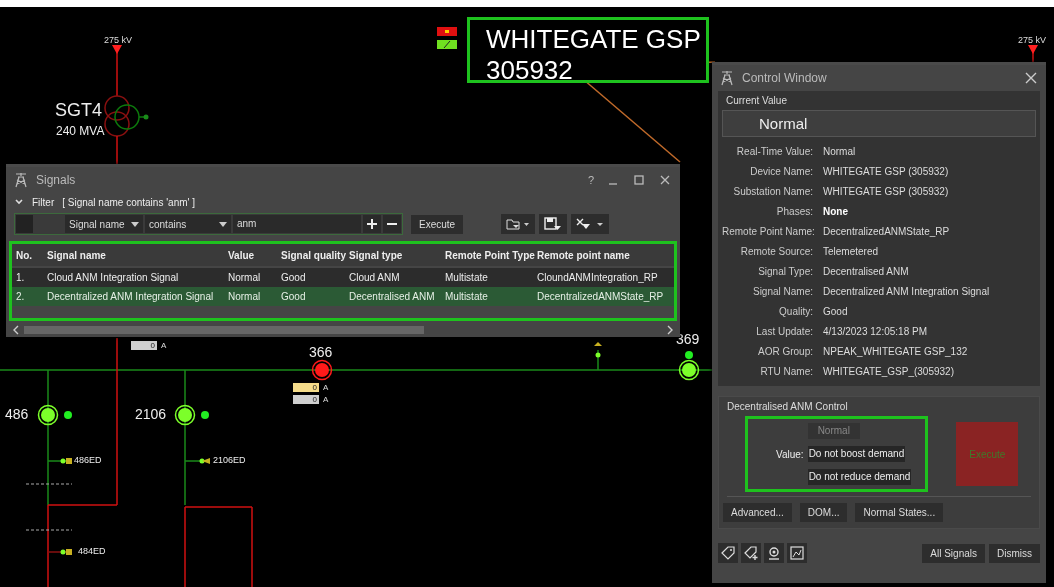 The image size is (1054, 587). Describe the element at coordinates (896, 352) in the screenshot. I see `field-value: NPEAK_WHITEGATE GSP_132` at that location.